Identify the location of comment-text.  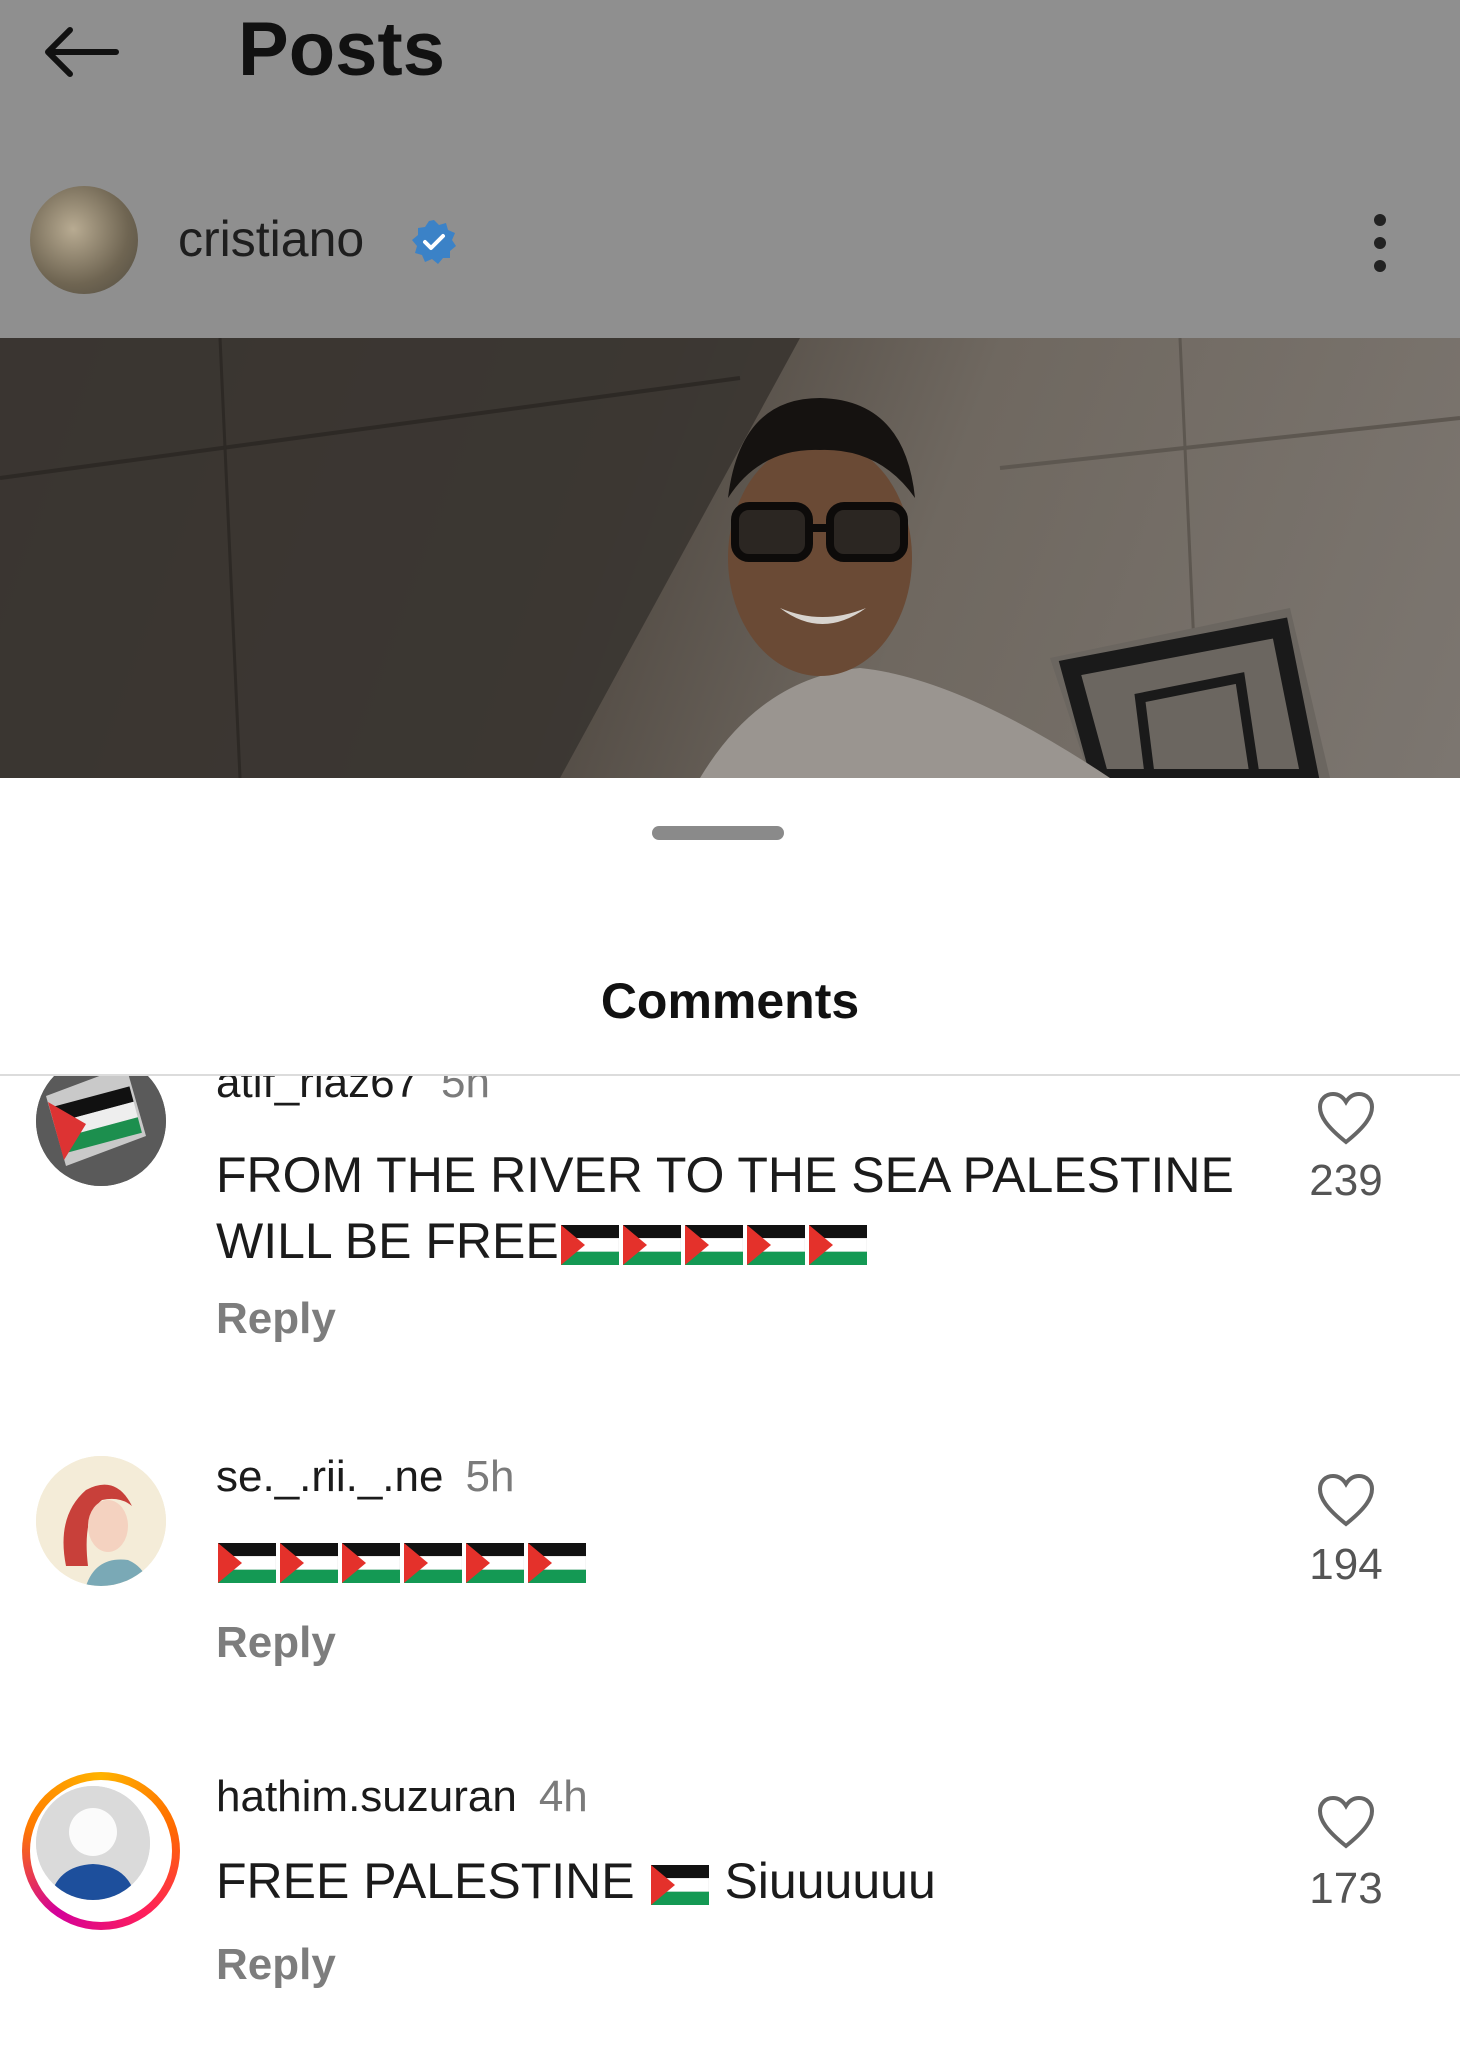
(741, 1559).